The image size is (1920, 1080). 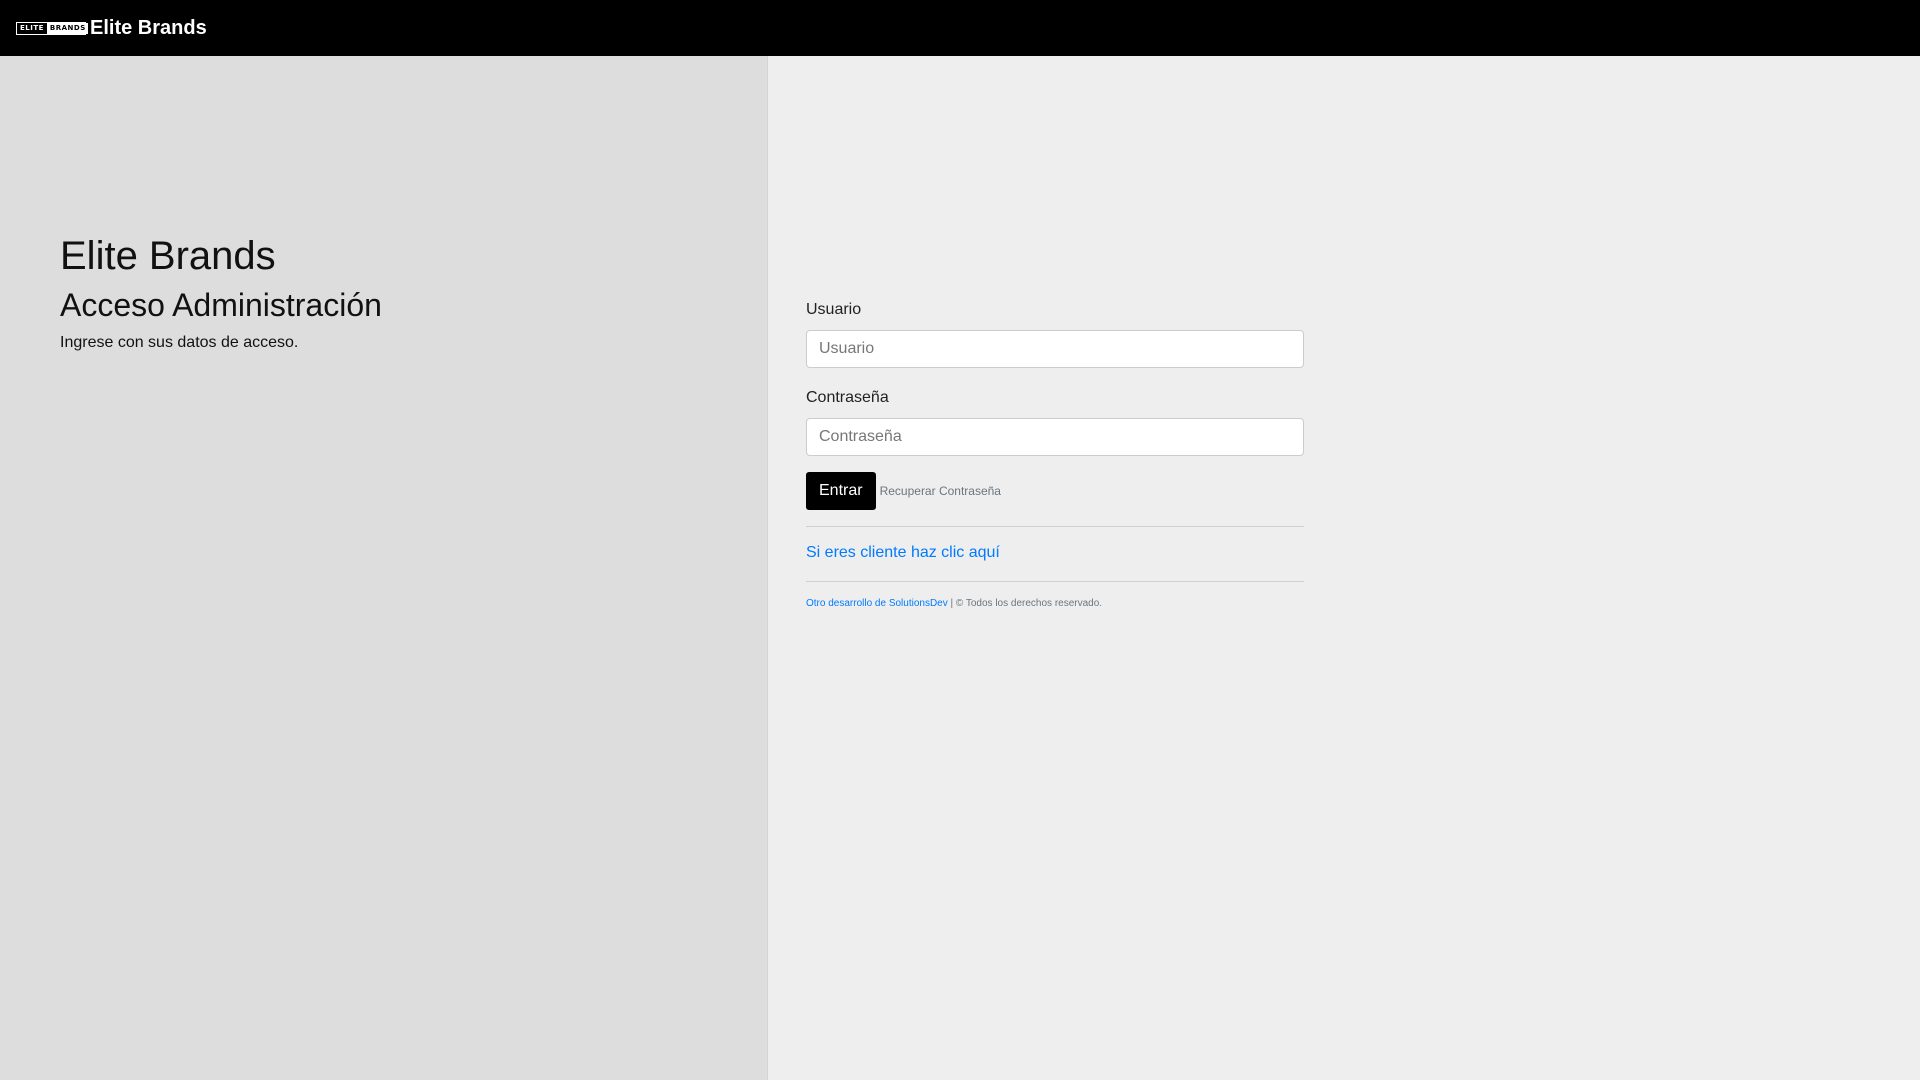 What do you see at coordinates (877, 603) in the screenshot?
I see `developer-link: Otro desarrollo de SolutionsDev` at bounding box center [877, 603].